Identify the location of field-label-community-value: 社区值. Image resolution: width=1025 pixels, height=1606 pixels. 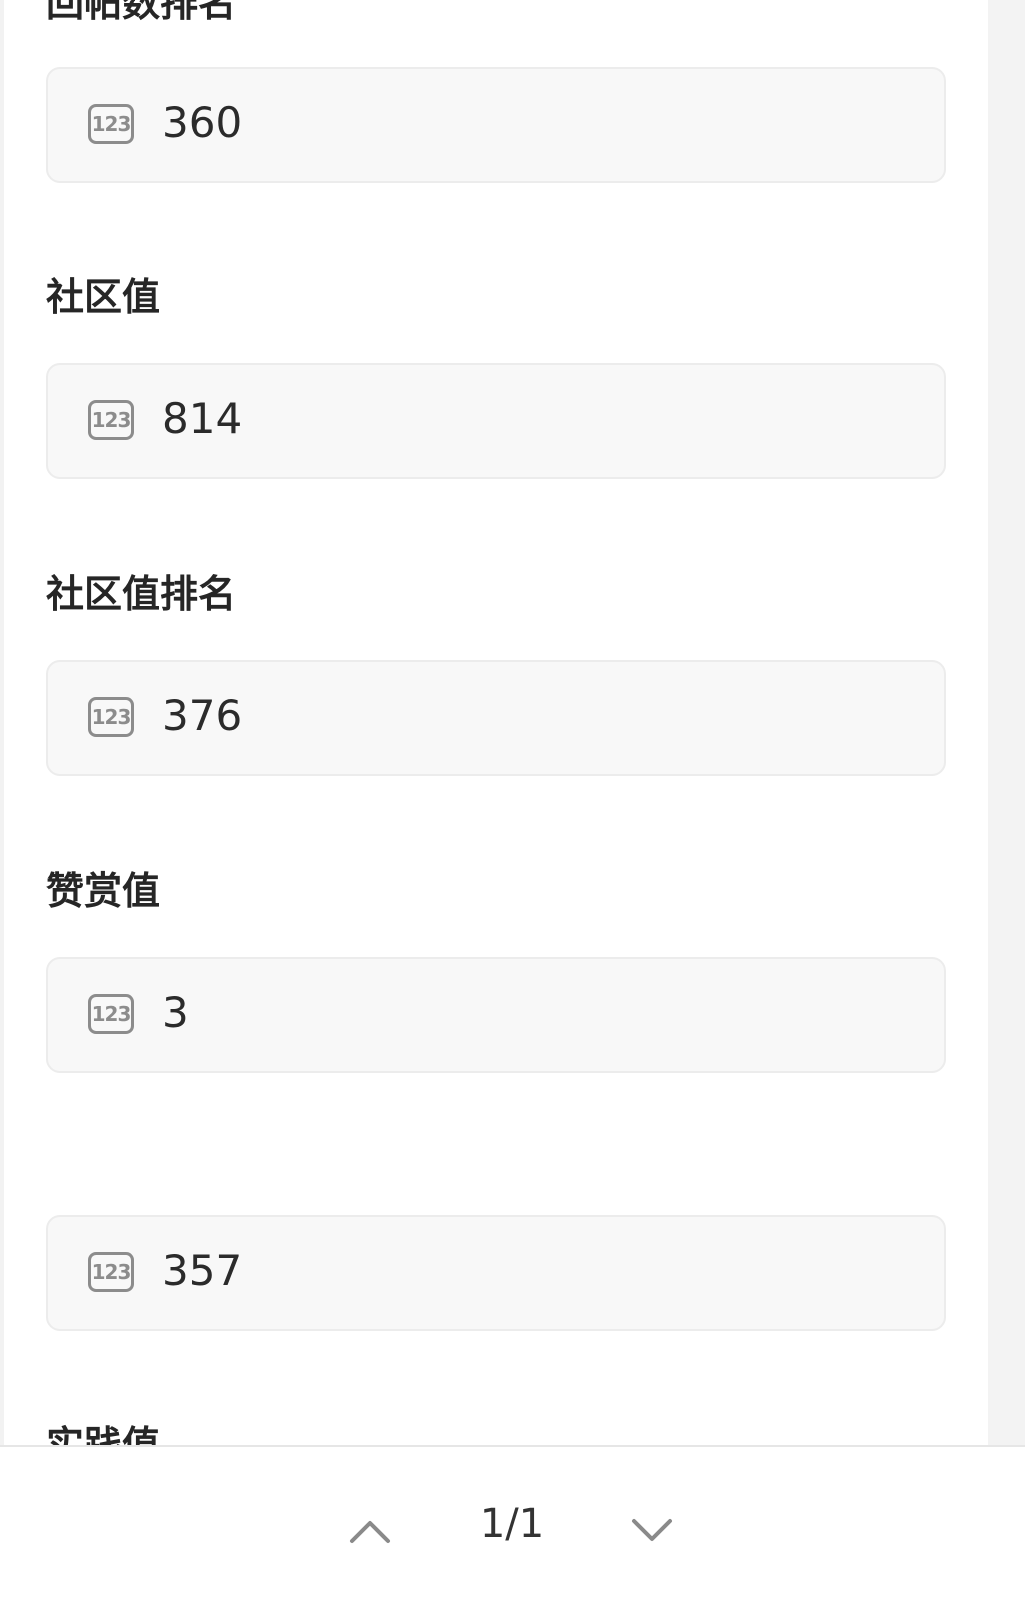
(103, 297).